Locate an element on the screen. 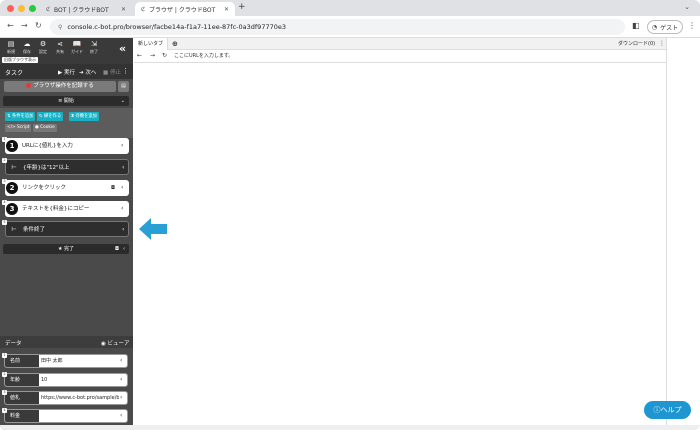 The image size is (700, 430). task-menu-icon: ⋮ is located at coordinates (125, 71).